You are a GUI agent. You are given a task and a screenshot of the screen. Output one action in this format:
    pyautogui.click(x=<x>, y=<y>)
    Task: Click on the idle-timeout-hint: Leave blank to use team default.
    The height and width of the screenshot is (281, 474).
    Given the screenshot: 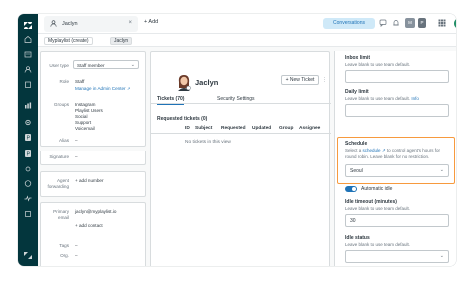 What is the action you would take?
    pyautogui.click(x=378, y=208)
    